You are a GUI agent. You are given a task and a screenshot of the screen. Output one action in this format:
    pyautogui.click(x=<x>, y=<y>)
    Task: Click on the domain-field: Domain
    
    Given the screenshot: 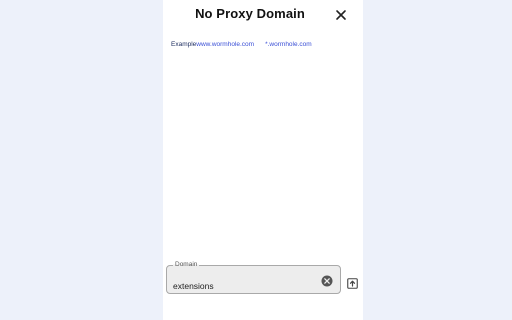 What is the action you would take?
    pyautogui.click(x=253, y=277)
    